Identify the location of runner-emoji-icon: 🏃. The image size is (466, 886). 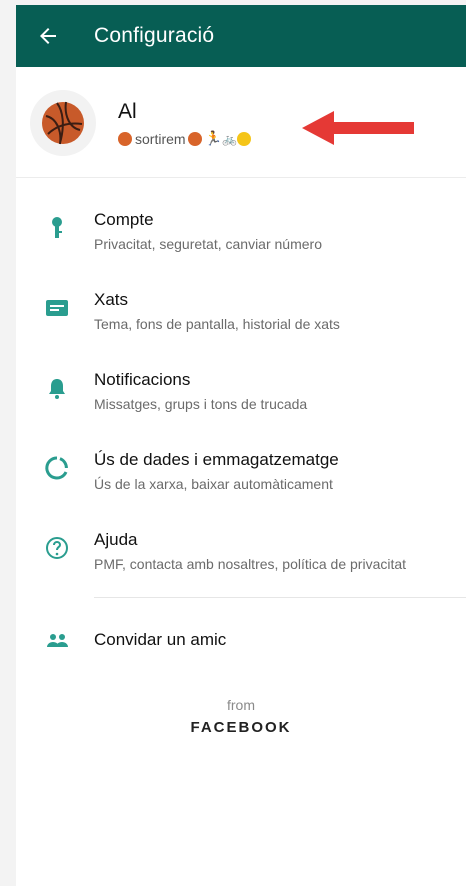
(213, 138).